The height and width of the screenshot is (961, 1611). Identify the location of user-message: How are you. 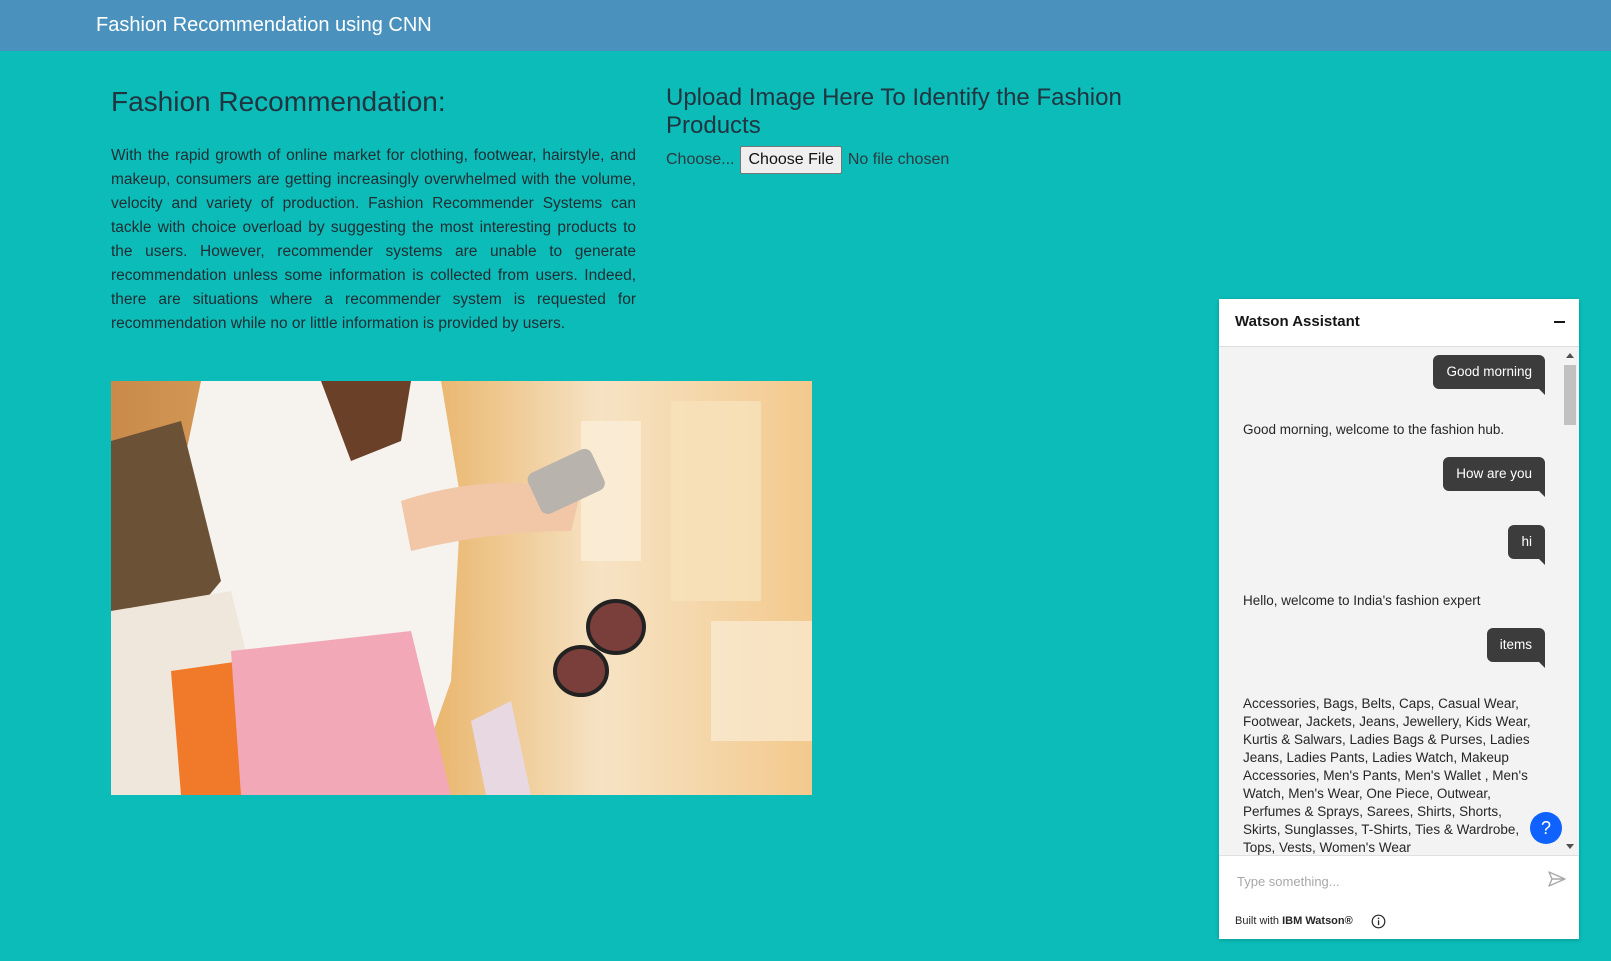
(1494, 477).